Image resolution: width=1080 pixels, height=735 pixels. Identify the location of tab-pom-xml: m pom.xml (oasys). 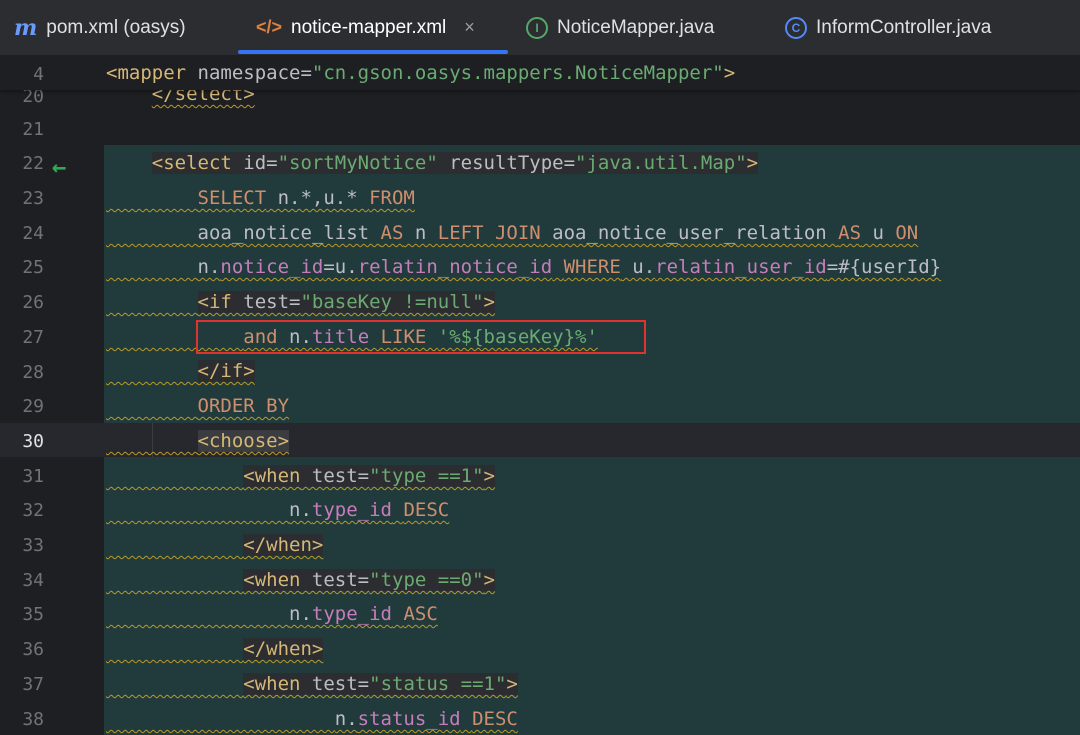
(100, 27).